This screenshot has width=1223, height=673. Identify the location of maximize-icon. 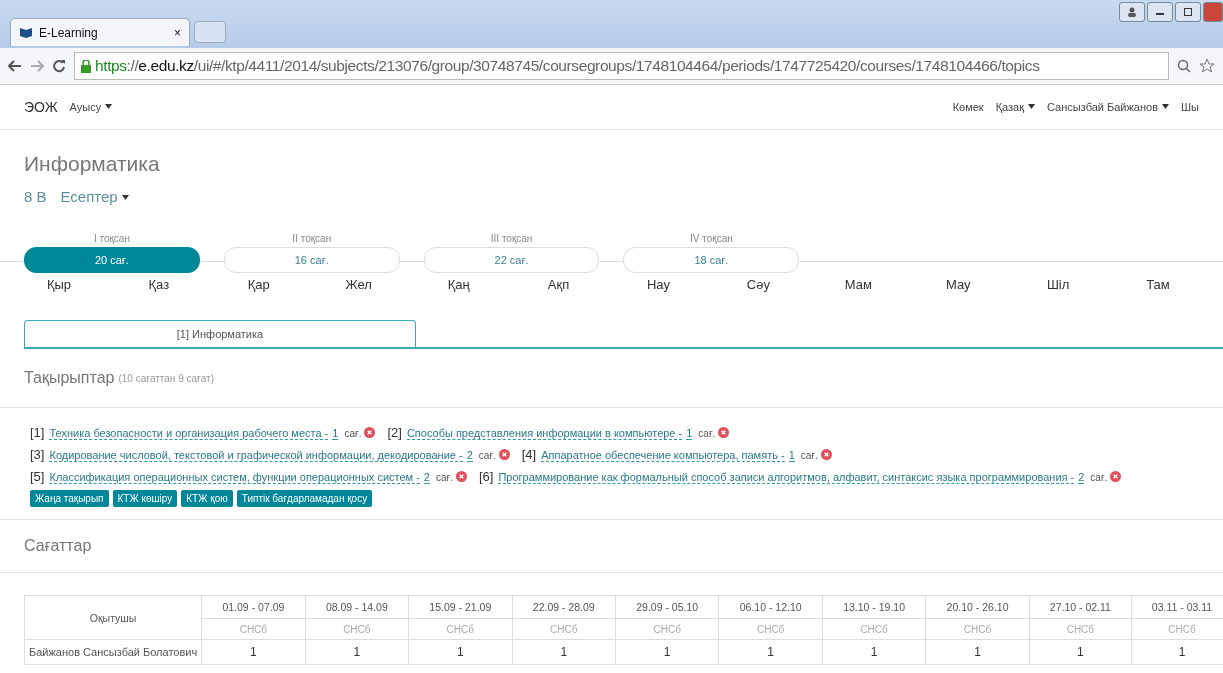
(1188, 12).